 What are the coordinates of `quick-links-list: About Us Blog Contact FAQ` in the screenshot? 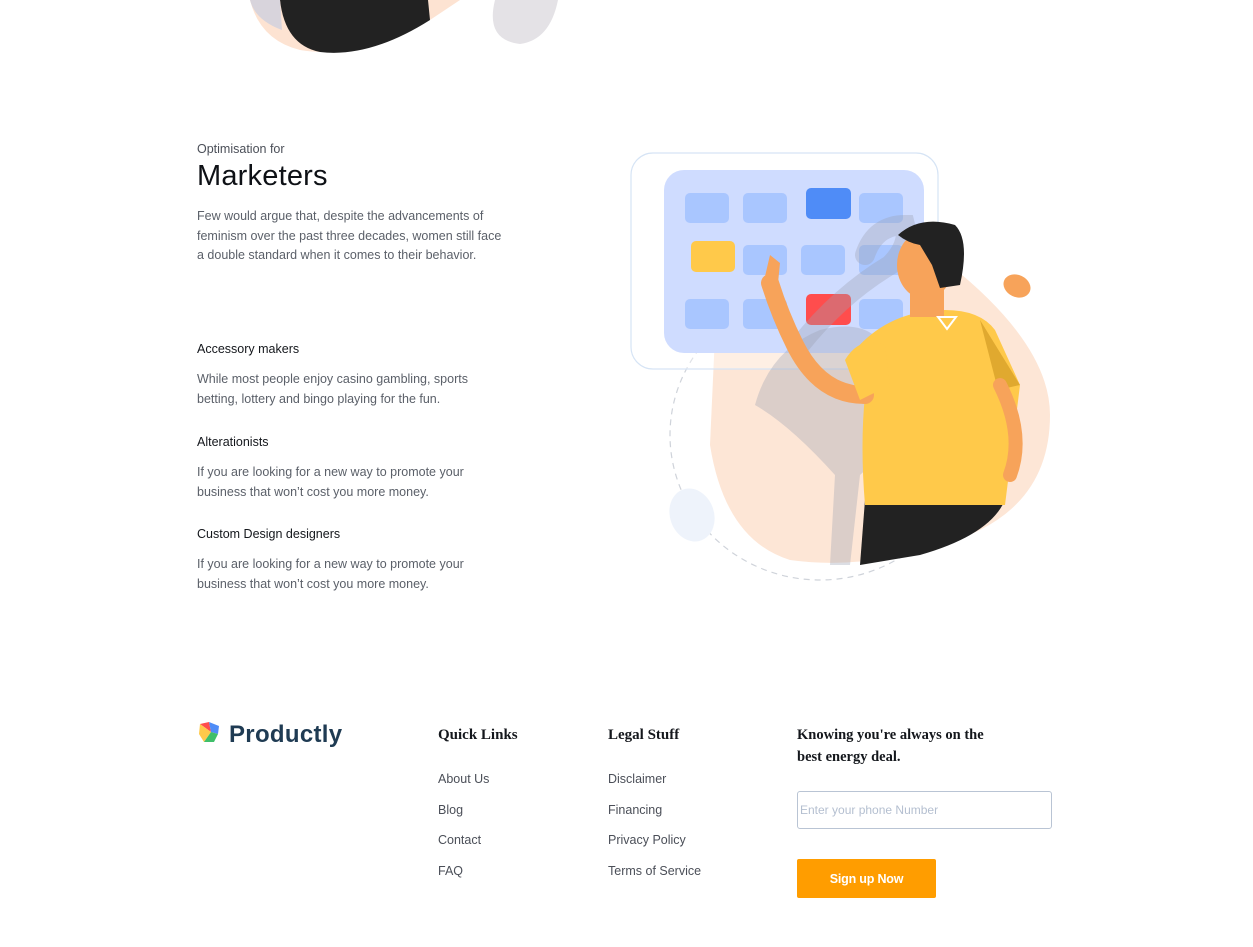 It's located at (463, 833).